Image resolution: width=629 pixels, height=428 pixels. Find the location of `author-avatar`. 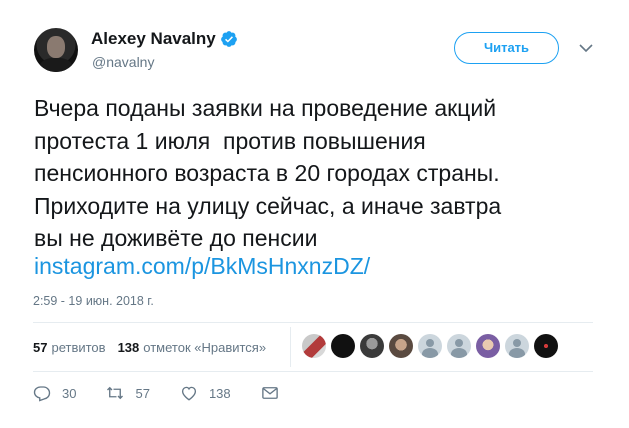

author-avatar is located at coordinates (56, 50).